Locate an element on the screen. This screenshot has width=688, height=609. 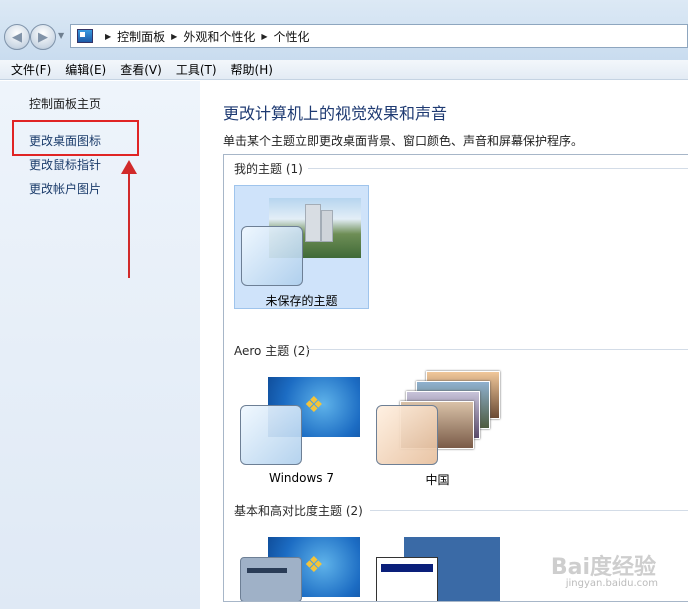
menu-tools: 工具(T) is located at coordinates (196, 69).